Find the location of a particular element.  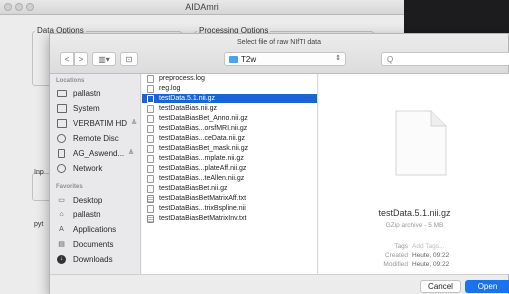

file-name: testDataBias...ceData.nii.gz is located at coordinates (202, 138).